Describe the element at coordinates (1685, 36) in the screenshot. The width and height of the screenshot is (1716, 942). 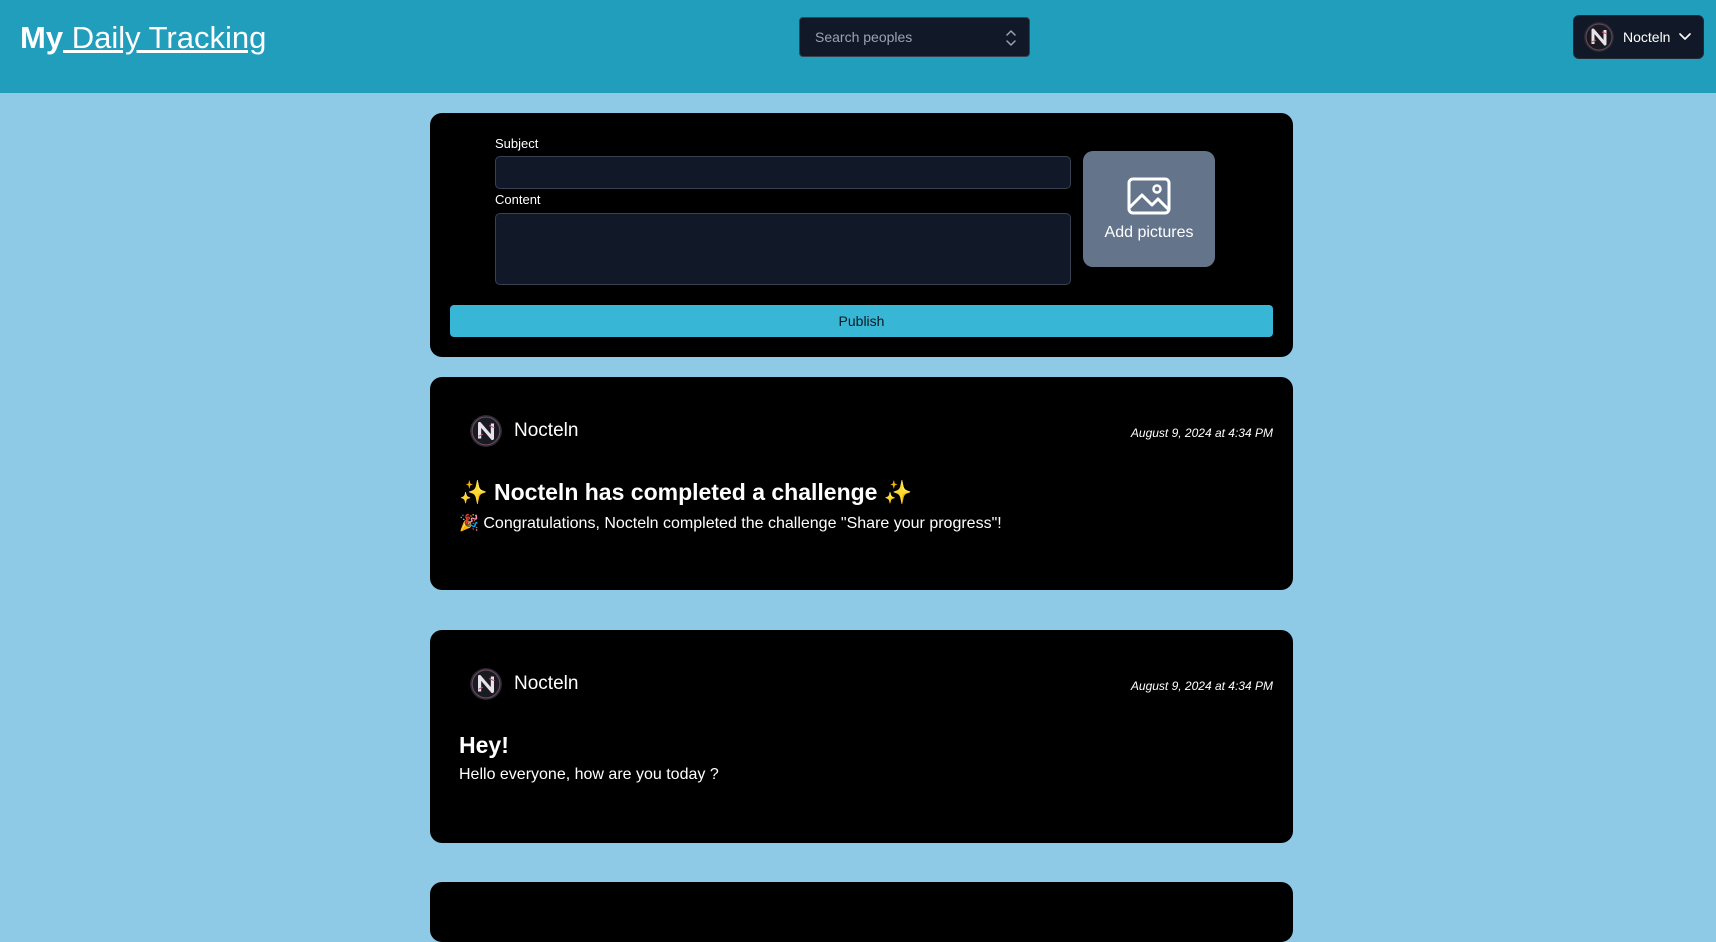
I see `chevron-down-icon` at that location.